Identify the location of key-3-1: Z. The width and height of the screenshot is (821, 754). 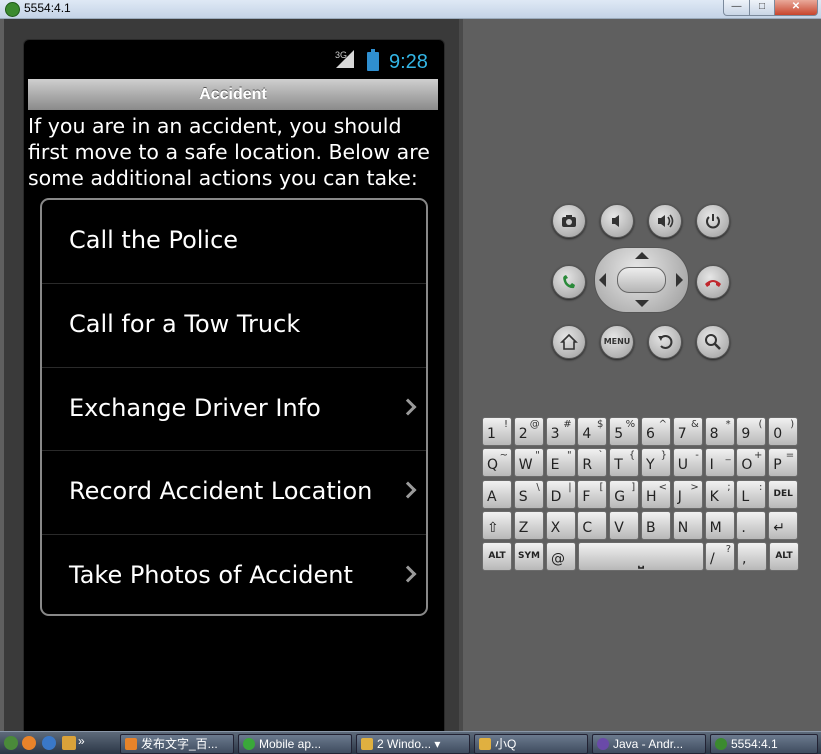
(528, 525).